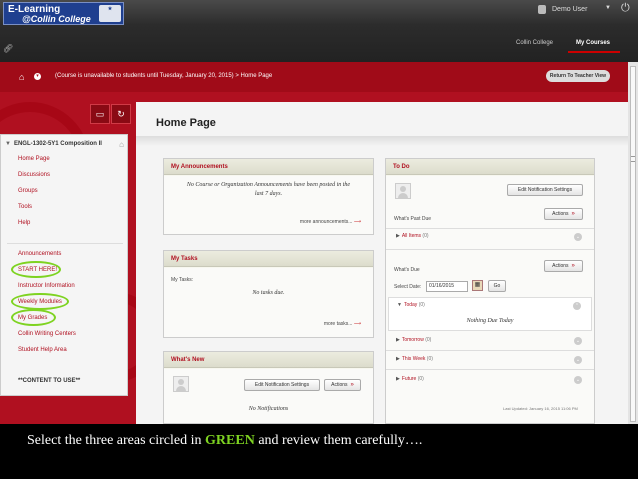 This screenshot has width=638, height=479. Describe the element at coordinates (34, 175) in the screenshot. I see `sidebar-item-discussions: Discussions` at that location.